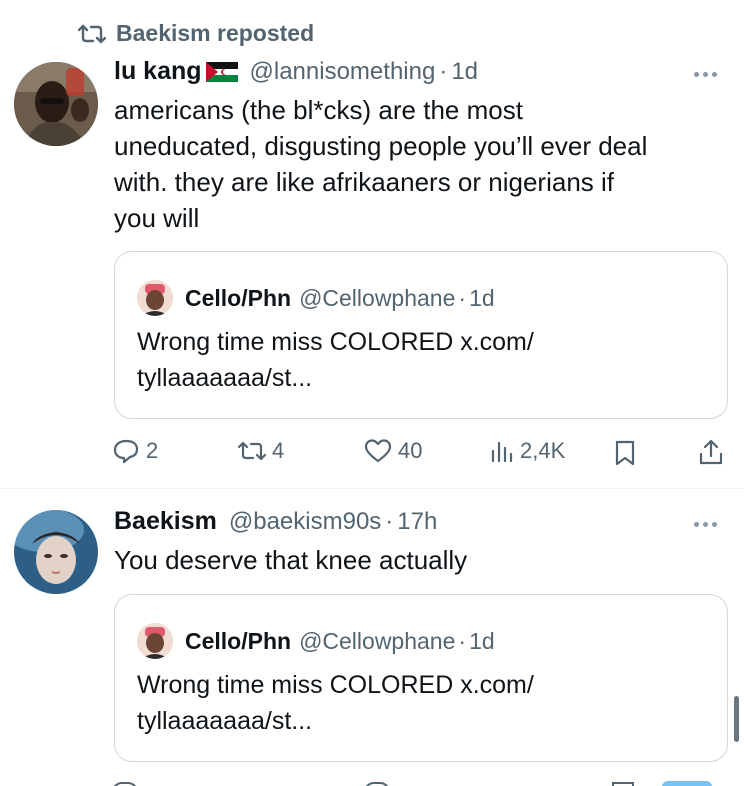  What do you see at coordinates (464, 72) in the screenshot?
I see `timestamp: 1d` at bounding box center [464, 72].